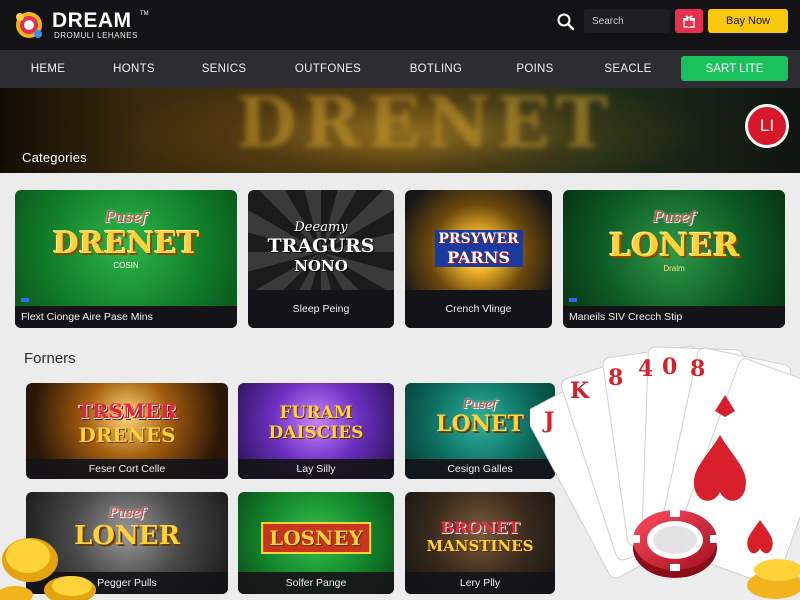 The height and width of the screenshot is (600, 800). Describe the element at coordinates (316, 583) in the screenshot. I see `game-tile-label: Solfer Pange` at that location.